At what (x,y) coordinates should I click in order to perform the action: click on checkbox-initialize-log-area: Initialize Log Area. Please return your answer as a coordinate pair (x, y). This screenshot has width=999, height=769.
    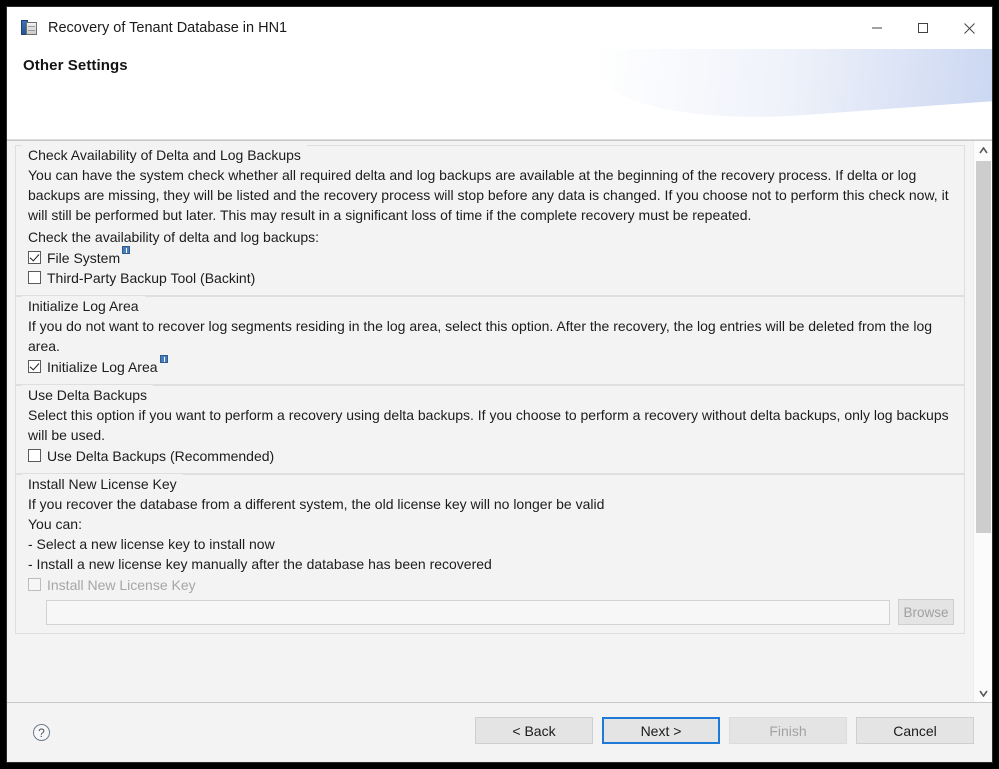
    Looking at the image, I should click on (490, 365).